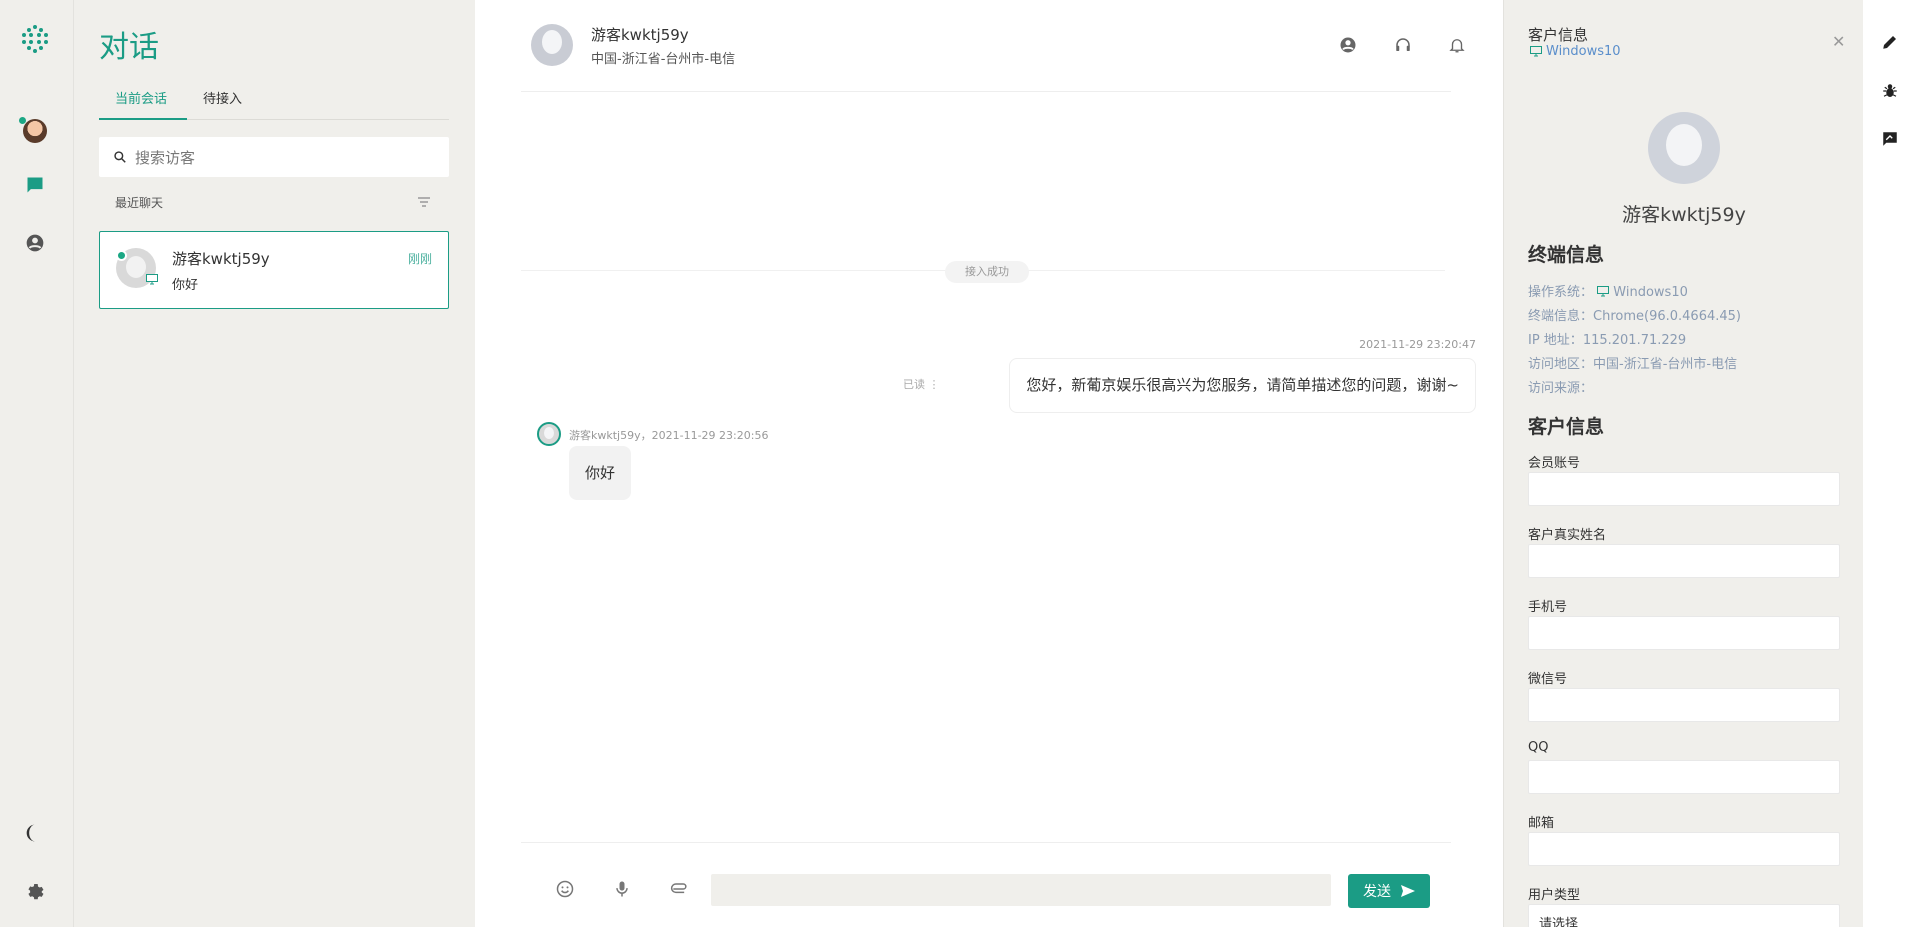 The image size is (1915, 927). Describe the element at coordinates (1889, 463) in the screenshot. I see `tool-strip` at that location.